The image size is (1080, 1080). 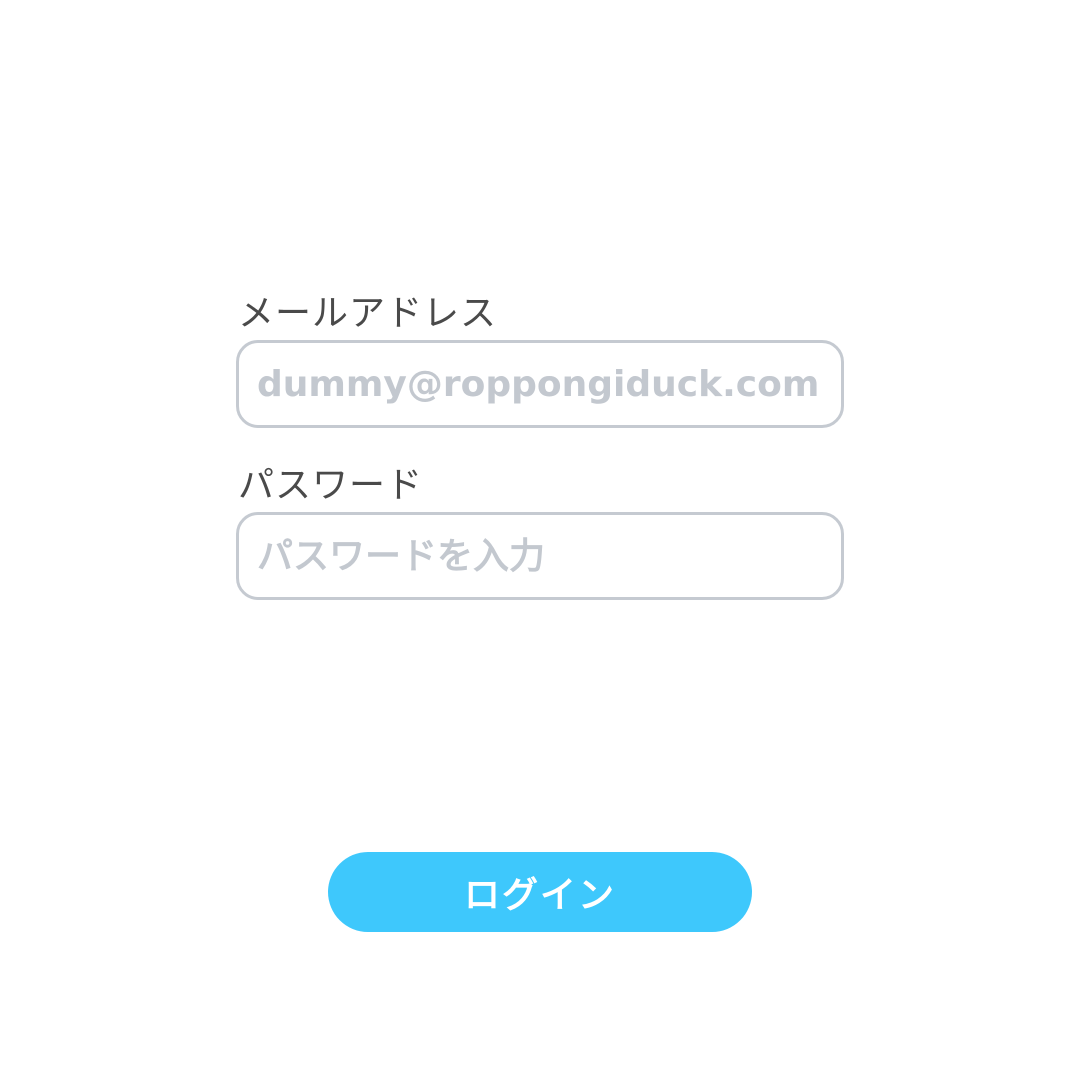 I want to click on password-field-container, so click(x=540, y=556).